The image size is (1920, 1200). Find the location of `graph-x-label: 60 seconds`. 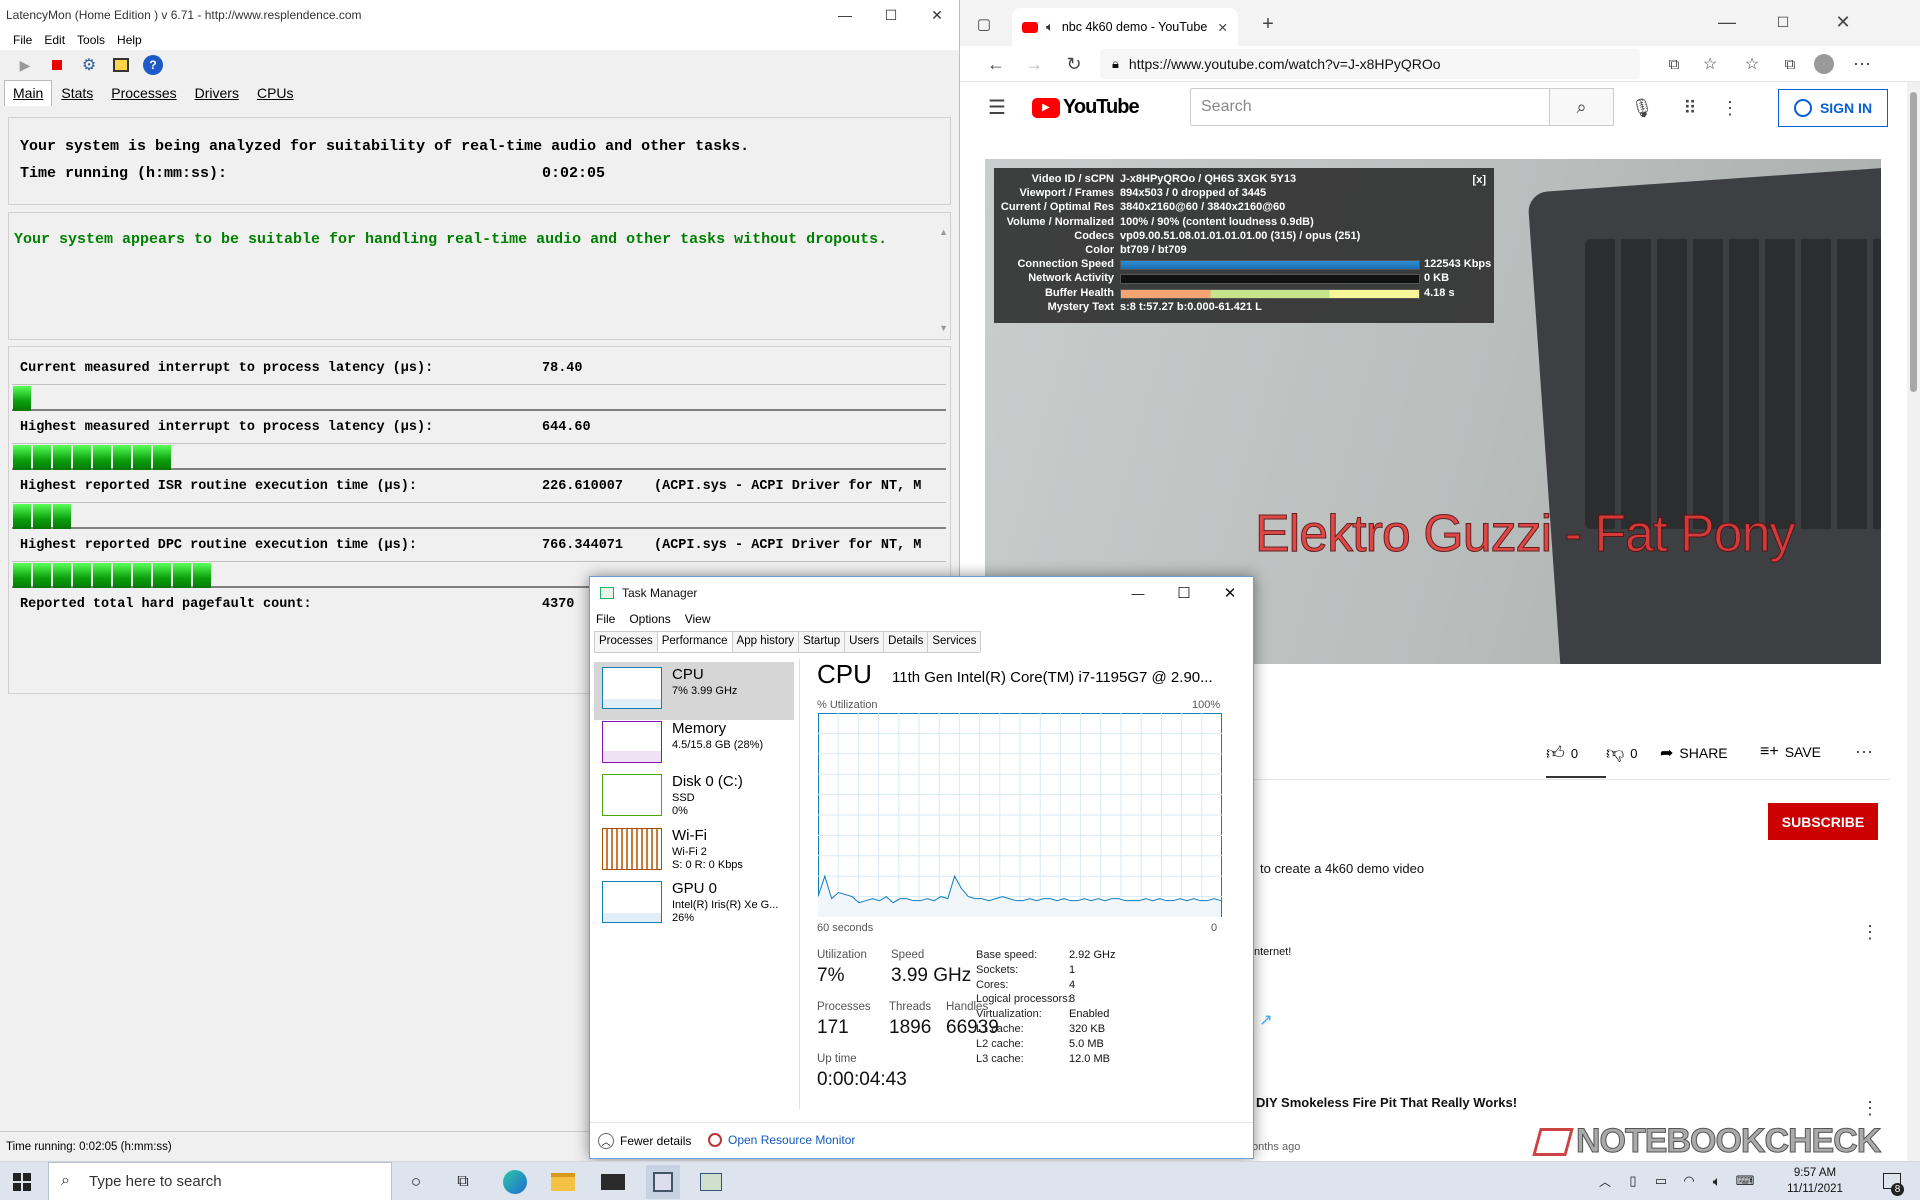

graph-x-label: 60 seconds is located at coordinates (845, 928).